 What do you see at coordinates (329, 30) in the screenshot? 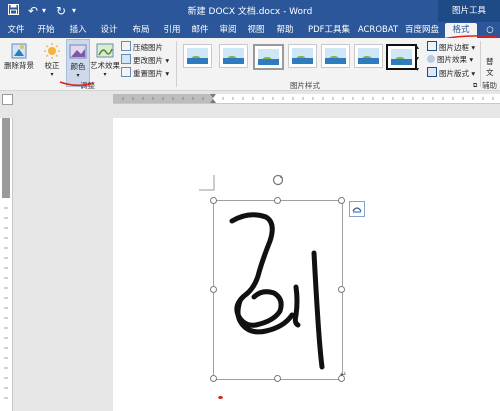
I see `tab-pdf-tools: PDF工具集` at bounding box center [329, 30].